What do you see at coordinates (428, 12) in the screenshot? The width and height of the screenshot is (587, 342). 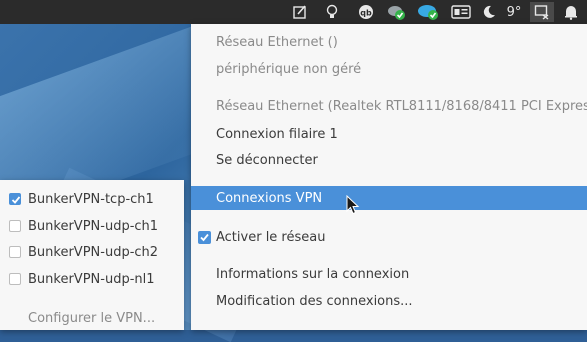 I see `cloud-check-icon` at bounding box center [428, 12].